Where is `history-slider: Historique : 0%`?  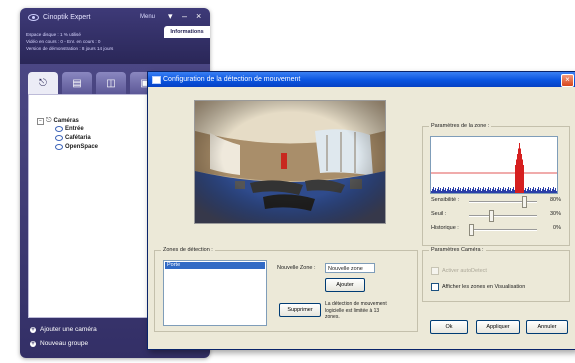
history-slider: Historique : 0% is located at coordinates (496, 229).